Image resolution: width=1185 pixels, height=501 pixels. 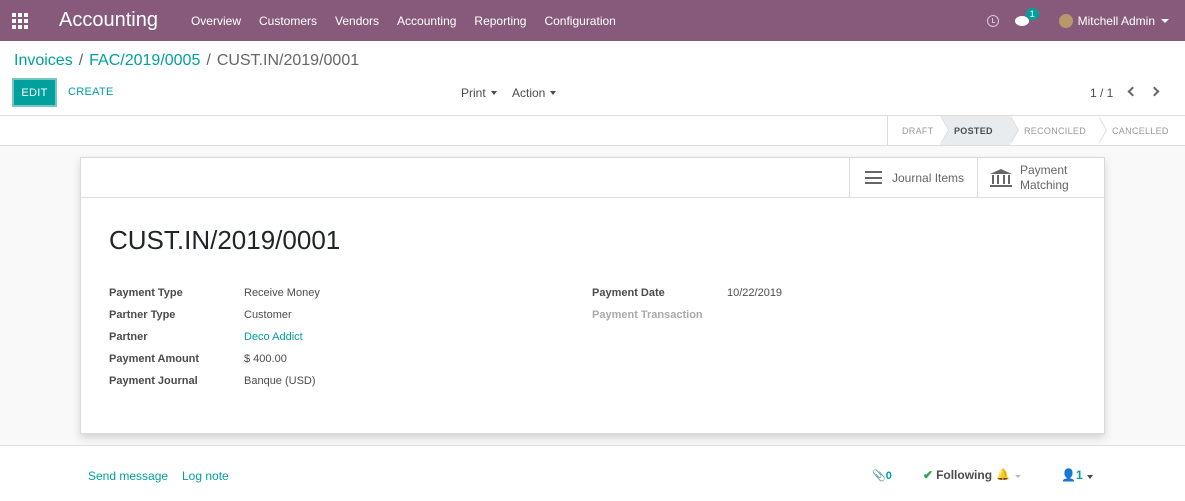 What do you see at coordinates (1165, 20) in the screenshot?
I see `user-menu-caret-icon` at bounding box center [1165, 20].